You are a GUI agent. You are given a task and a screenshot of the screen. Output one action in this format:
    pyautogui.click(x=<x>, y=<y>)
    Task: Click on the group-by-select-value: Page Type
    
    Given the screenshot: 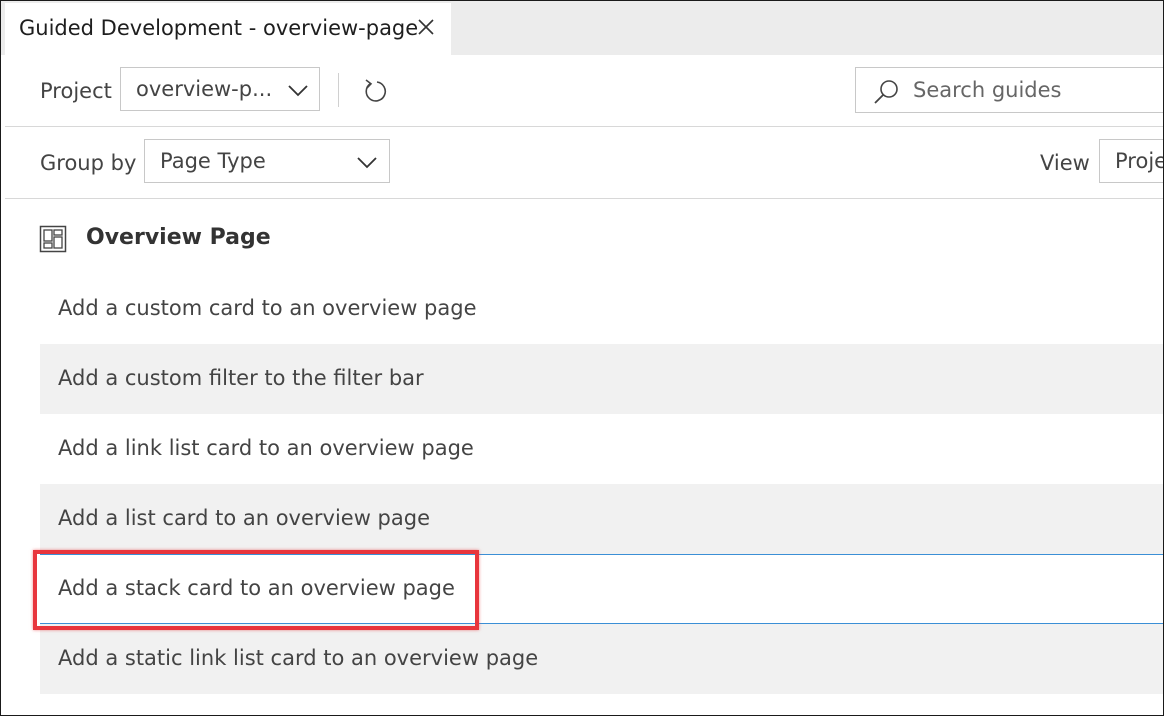 What is the action you would take?
    pyautogui.click(x=213, y=161)
    